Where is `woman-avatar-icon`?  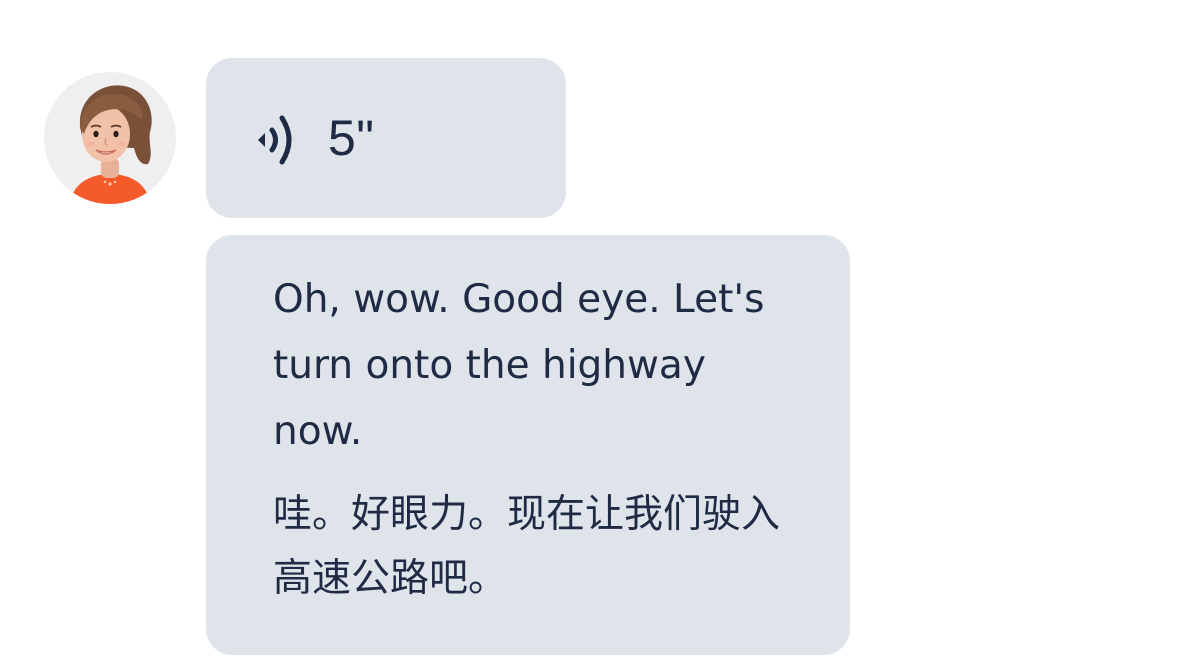
woman-avatar-icon is located at coordinates (110, 138).